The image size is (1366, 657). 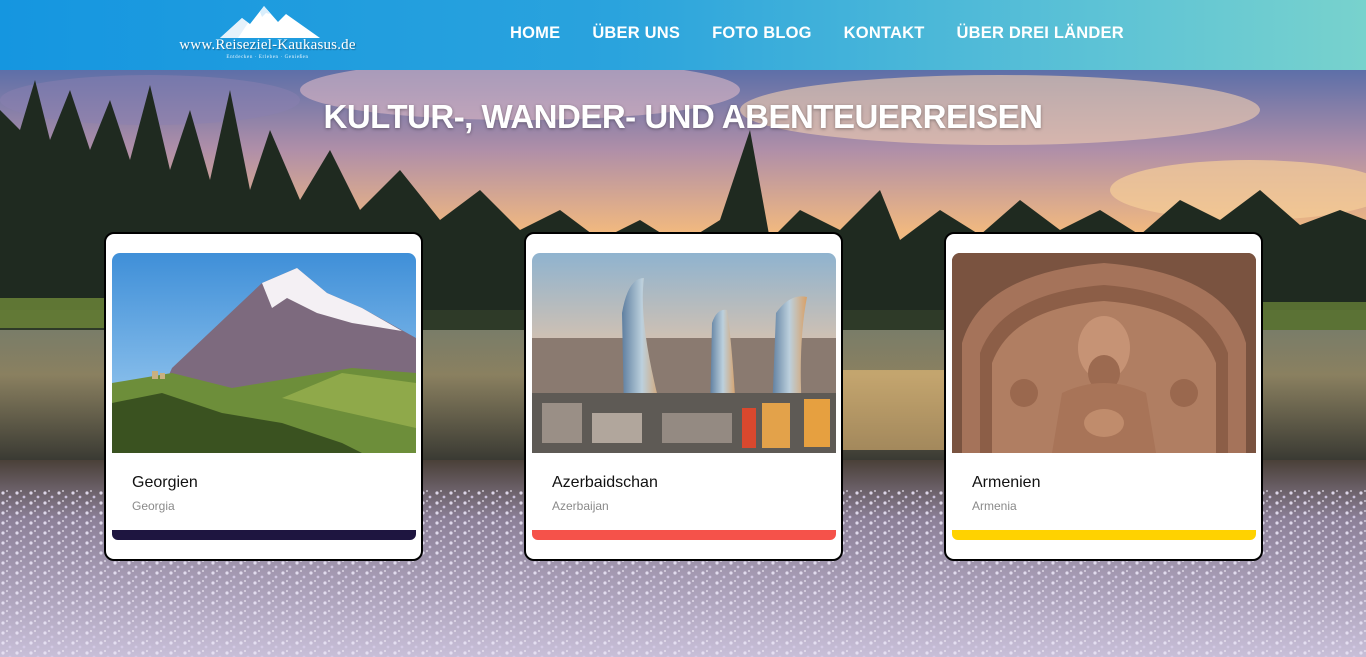 What do you see at coordinates (1040, 33) in the screenshot?
I see `nav-ueber-drei-laender: ÜBER DREI LÄNDER` at bounding box center [1040, 33].